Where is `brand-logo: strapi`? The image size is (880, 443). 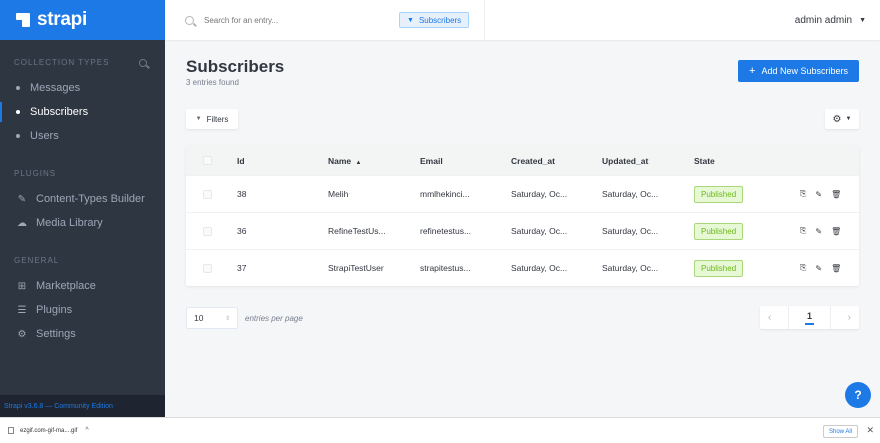 brand-logo: strapi is located at coordinates (82, 20).